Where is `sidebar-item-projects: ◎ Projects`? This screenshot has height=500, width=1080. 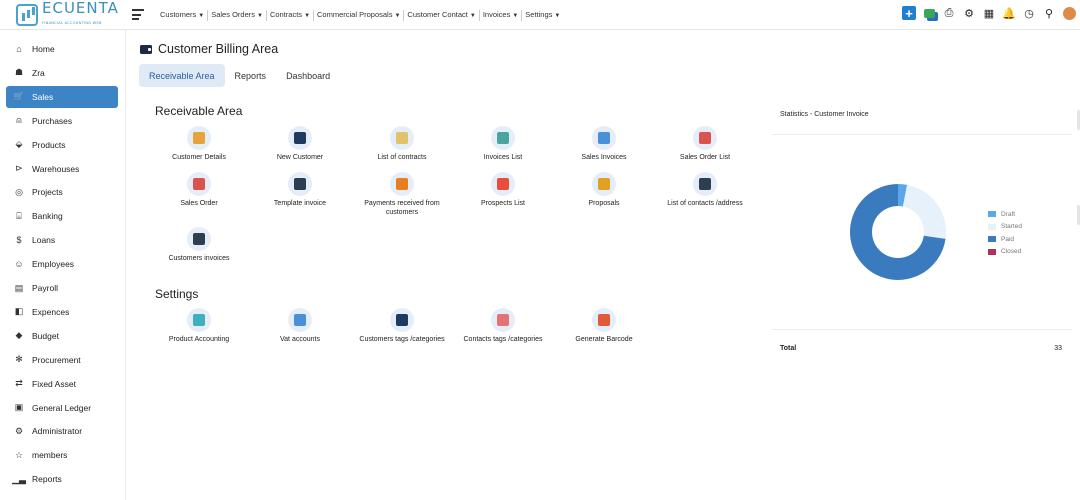 sidebar-item-projects: ◎ Projects is located at coordinates (62, 192).